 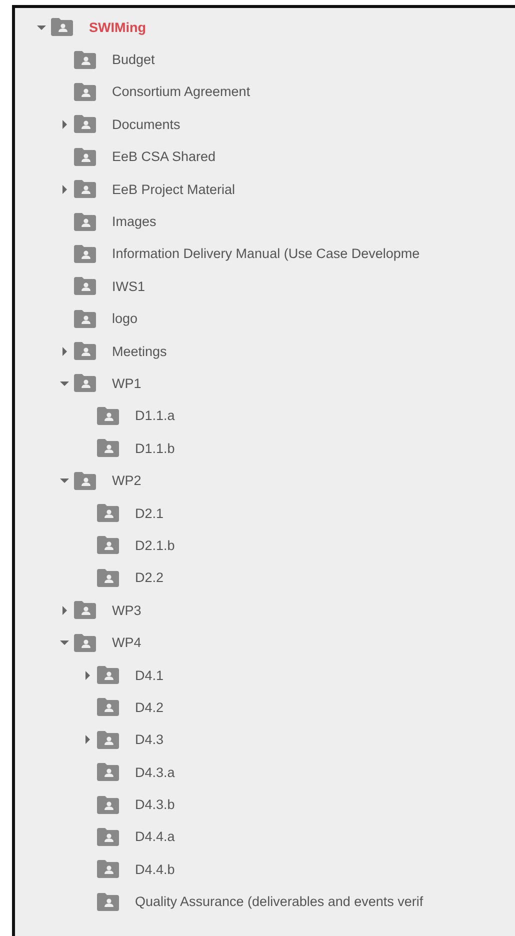 I want to click on folder-name: EeB CSA Shared, so click(x=164, y=156).